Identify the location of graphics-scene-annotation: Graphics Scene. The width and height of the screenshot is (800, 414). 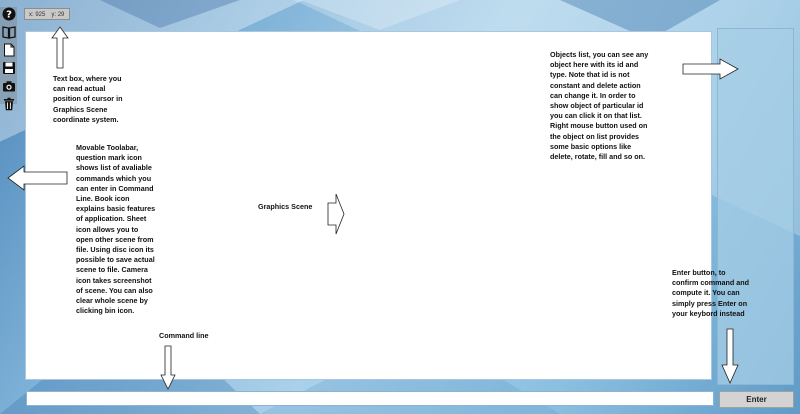
(285, 206).